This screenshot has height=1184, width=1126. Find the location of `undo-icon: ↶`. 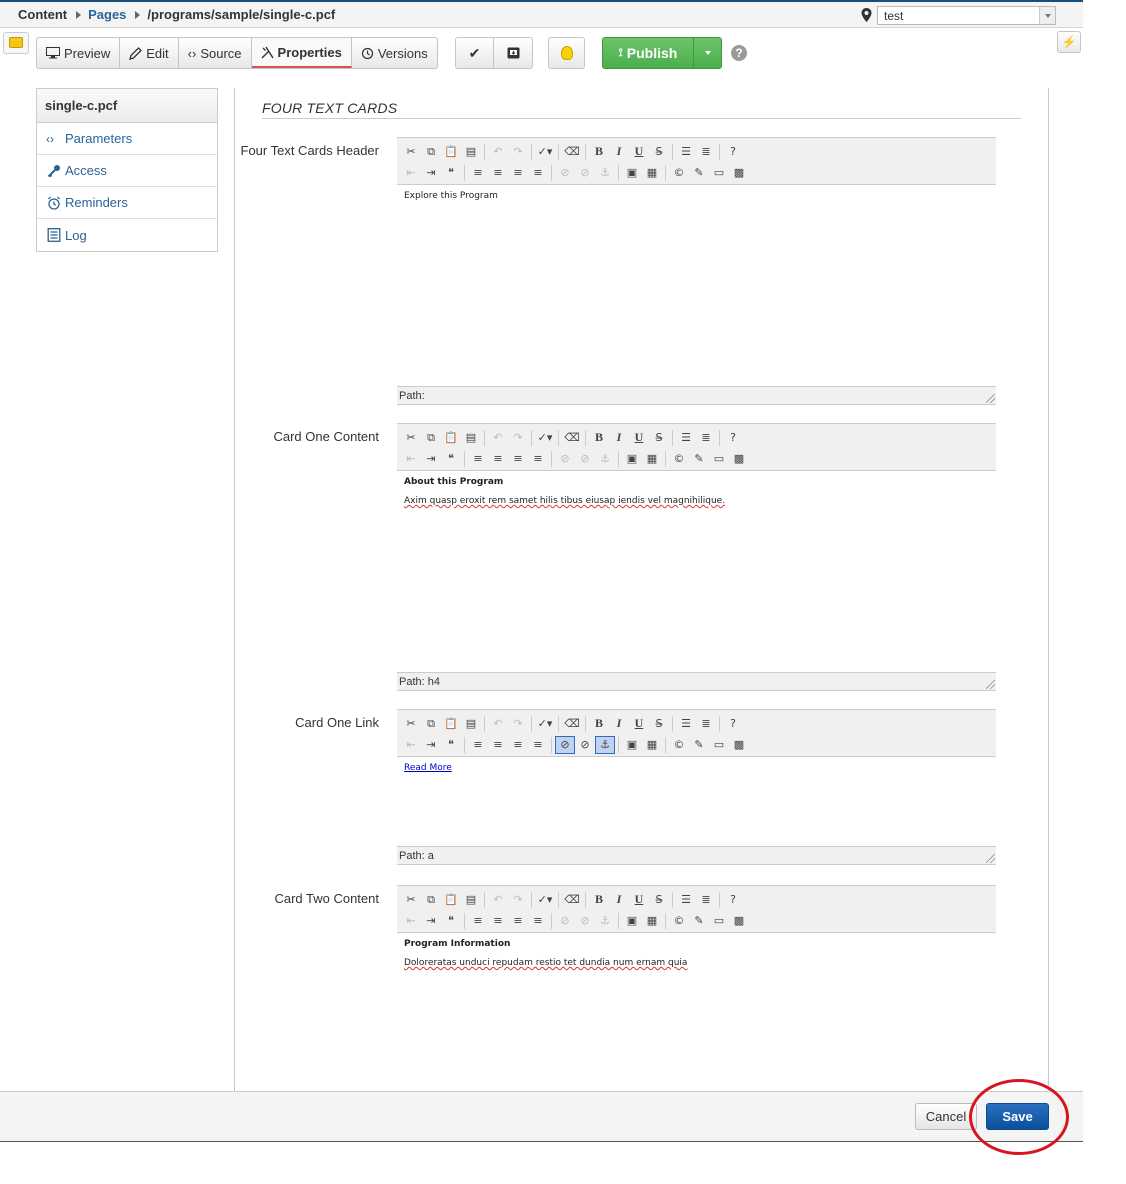

undo-icon: ↶ is located at coordinates (498, 152).